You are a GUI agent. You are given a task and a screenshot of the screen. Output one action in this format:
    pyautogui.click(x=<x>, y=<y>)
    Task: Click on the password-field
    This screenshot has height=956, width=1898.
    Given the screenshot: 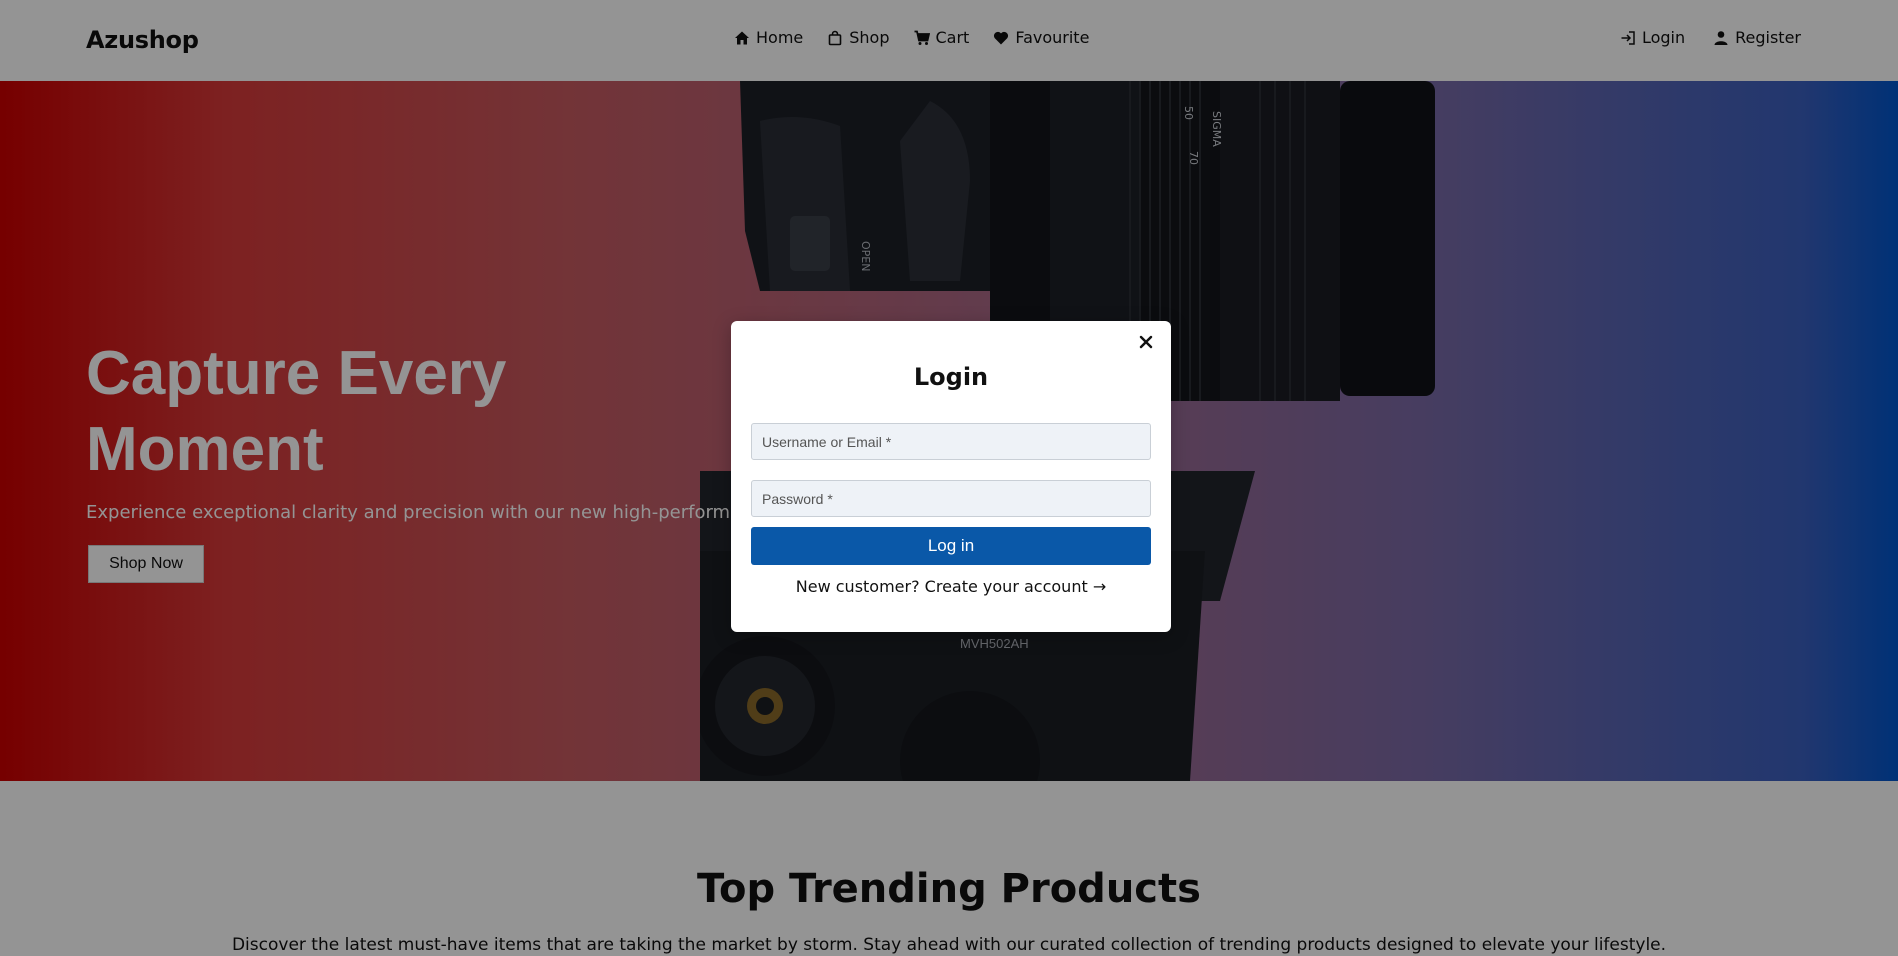 What is the action you would take?
    pyautogui.click(x=951, y=498)
    